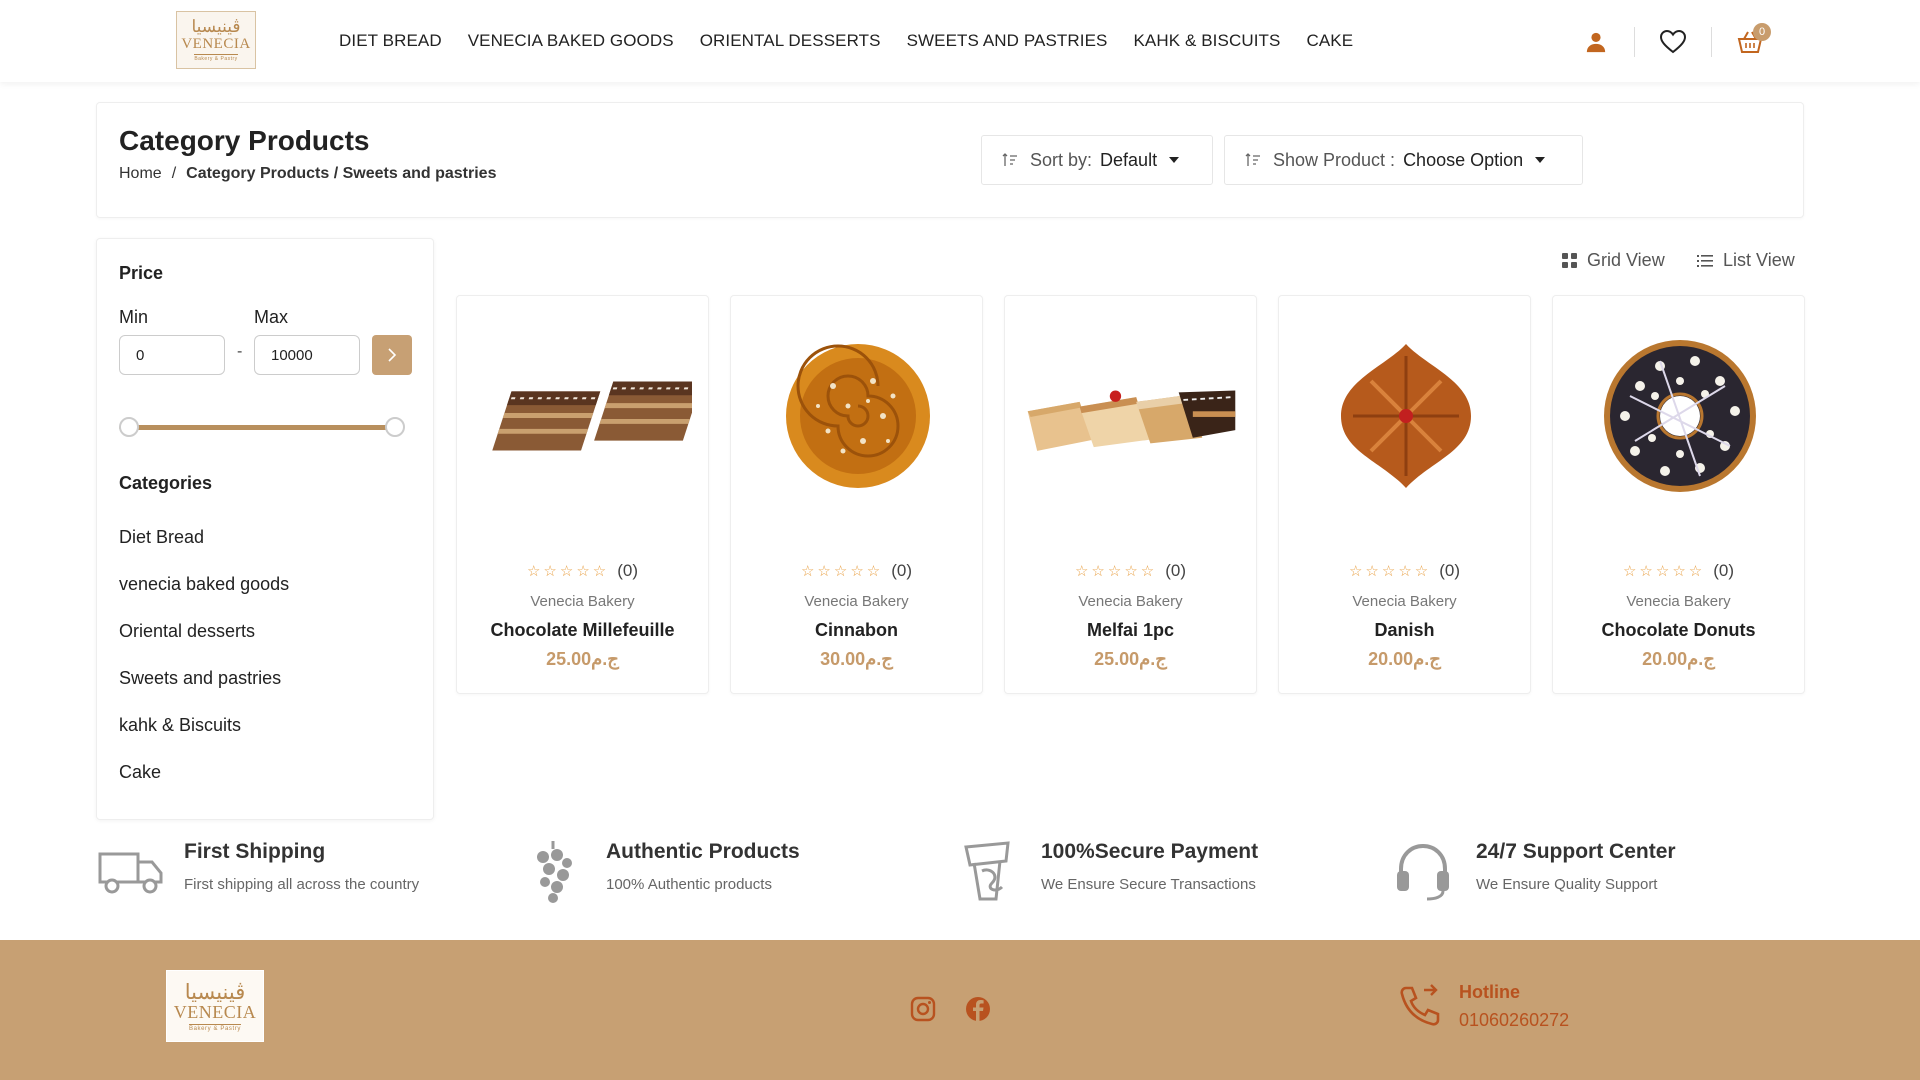  What do you see at coordinates (553, 871) in the screenshot?
I see `grapes-icon` at bounding box center [553, 871].